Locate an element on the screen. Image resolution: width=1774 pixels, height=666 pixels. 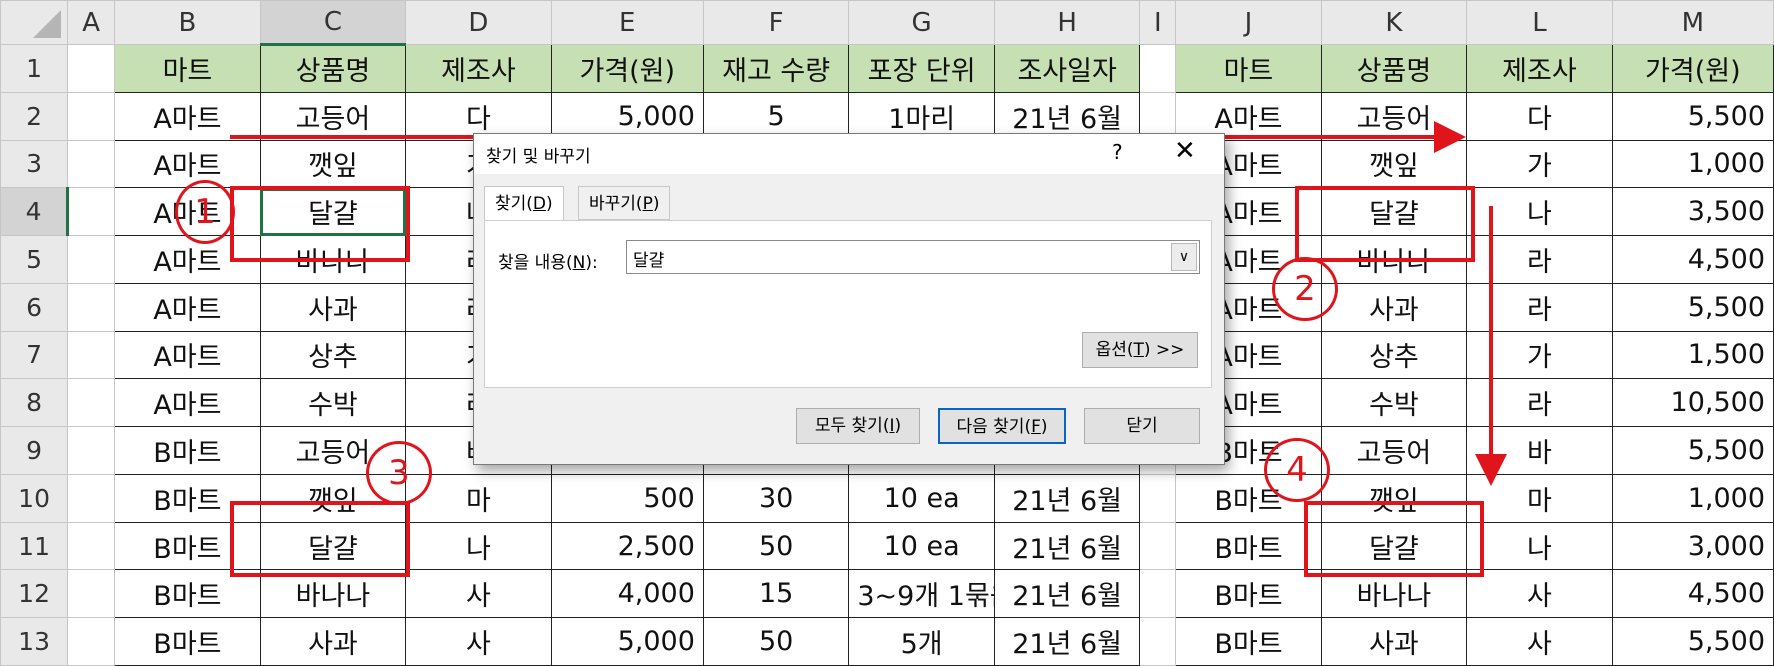
row-header: 11 is located at coordinates (34, 546).